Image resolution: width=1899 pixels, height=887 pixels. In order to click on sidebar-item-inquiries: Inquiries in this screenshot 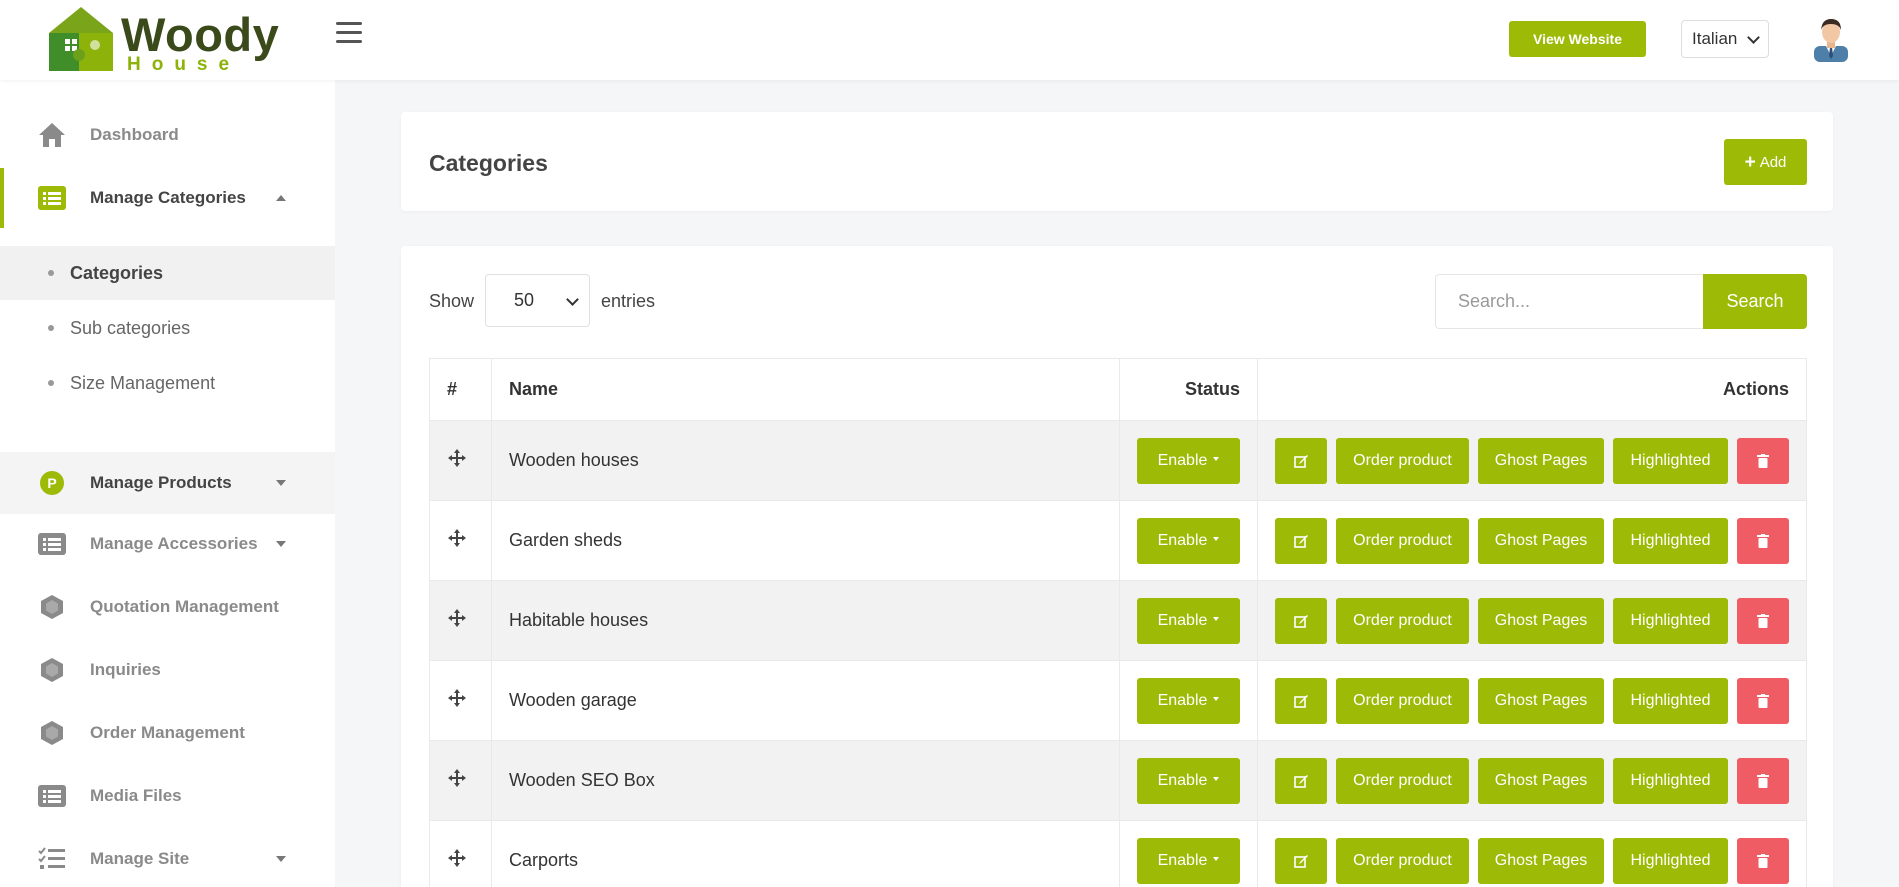, I will do `click(167, 670)`.